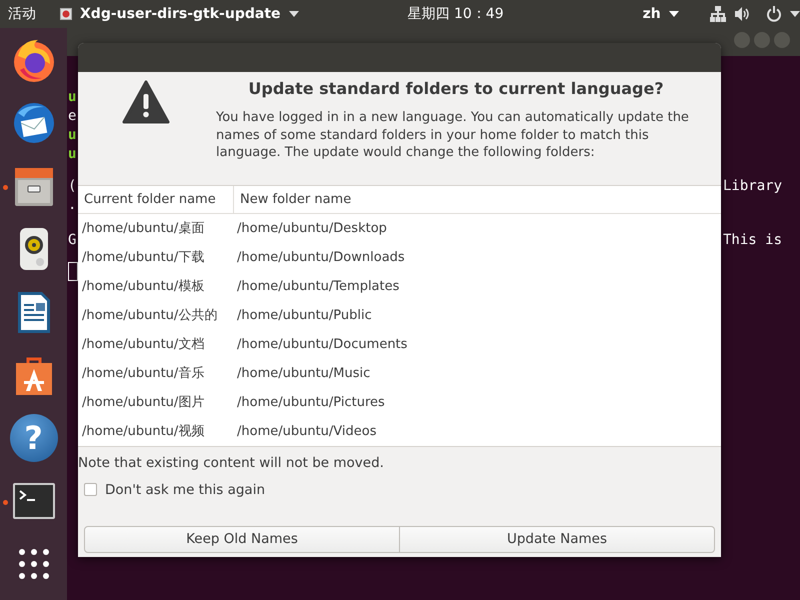 The height and width of the screenshot is (600, 800). I want to click on volume-icon, so click(742, 14).